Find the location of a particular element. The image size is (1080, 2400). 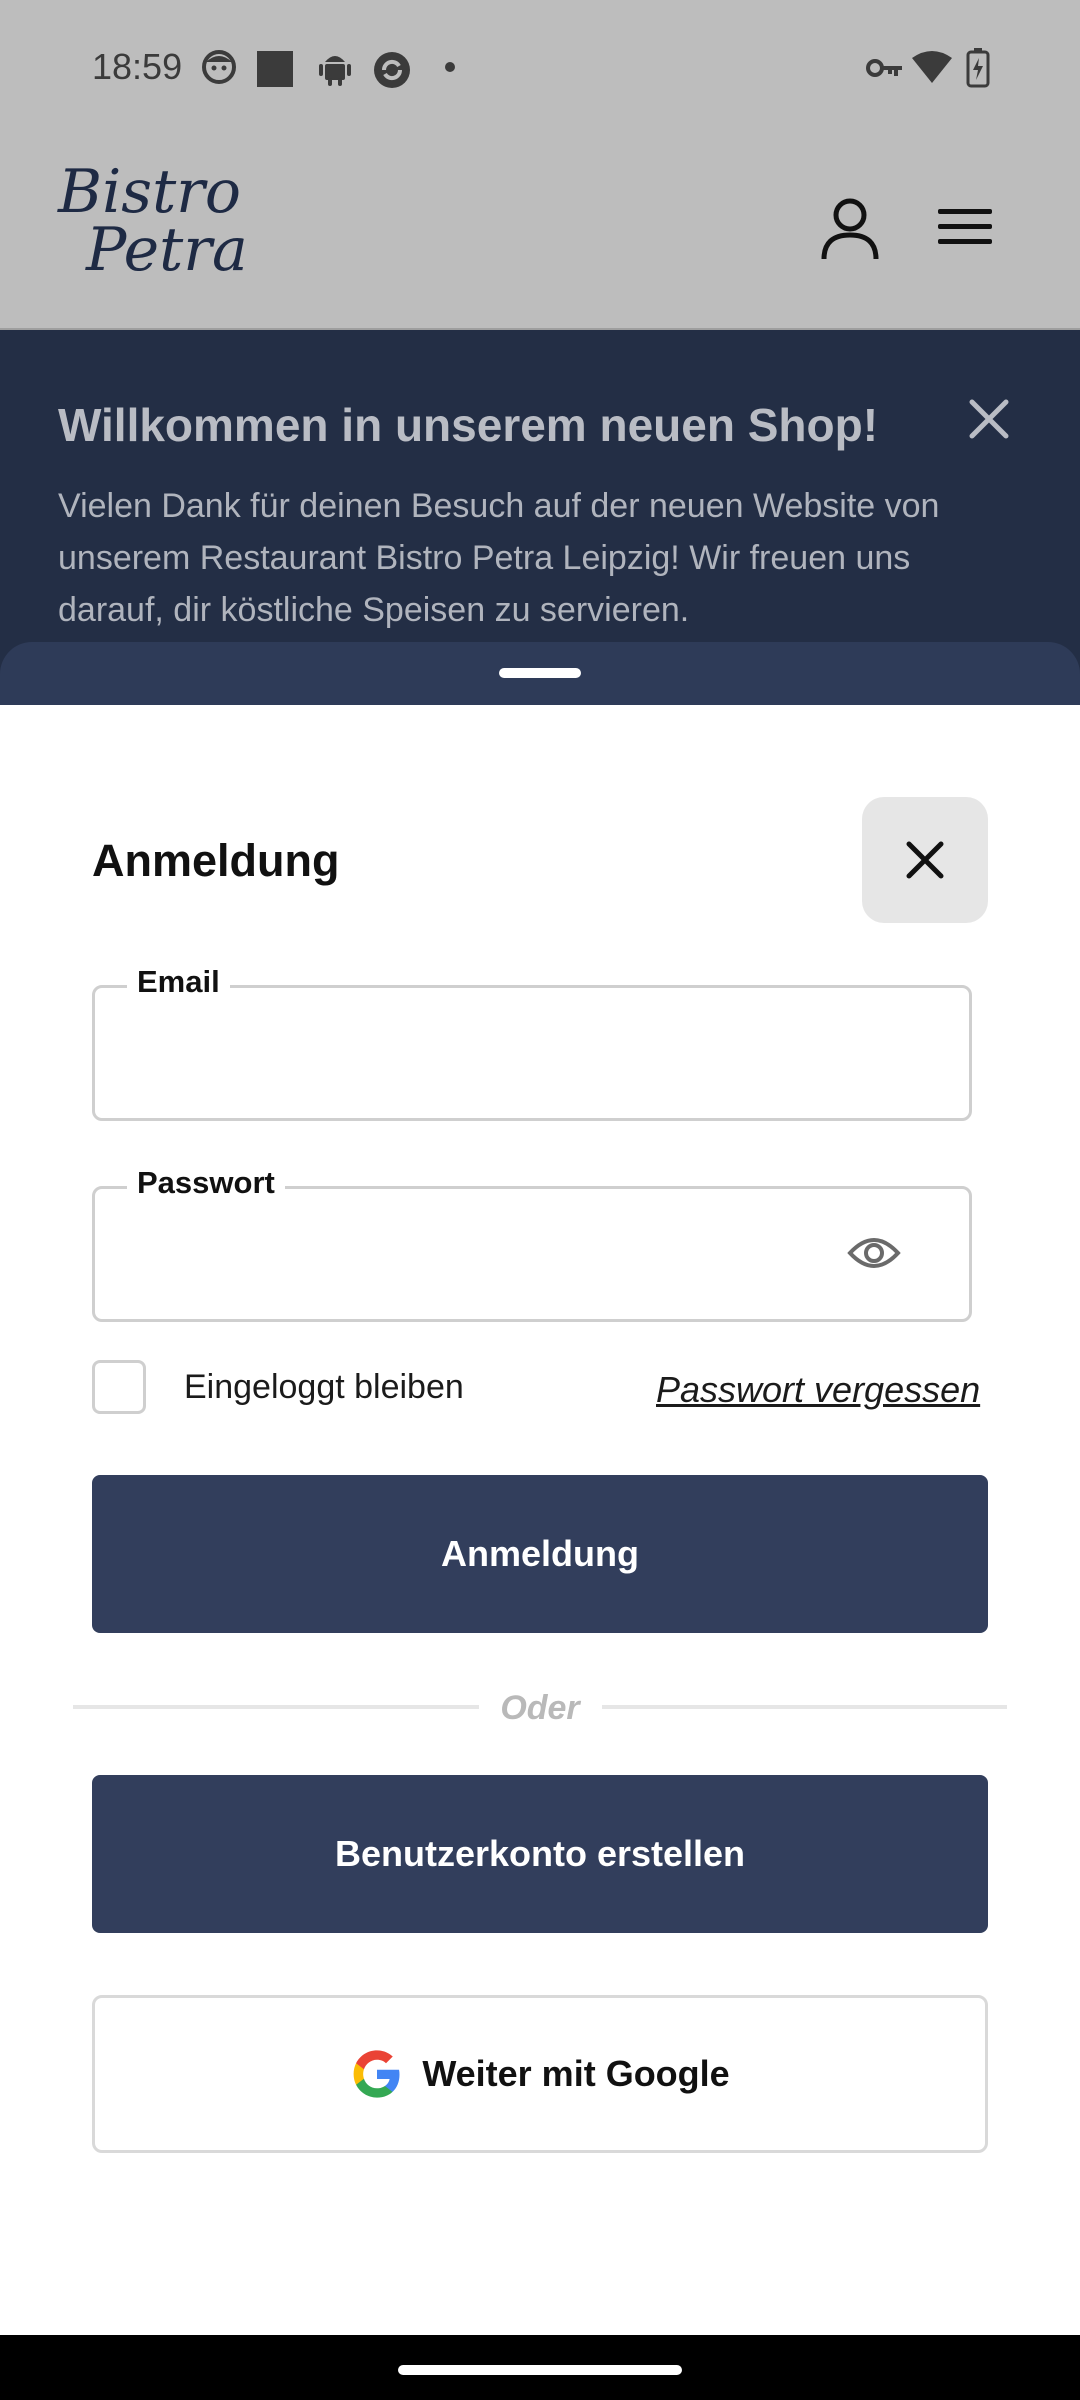

logo: Bistro Petra is located at coordinates (153, 221).